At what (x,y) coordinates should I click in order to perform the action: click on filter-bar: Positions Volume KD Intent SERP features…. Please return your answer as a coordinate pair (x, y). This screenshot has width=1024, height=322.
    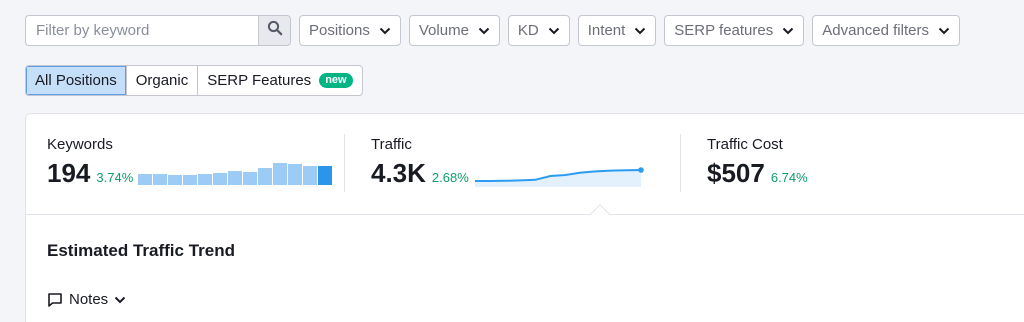
    Looking at the image, I should click on (492, 30).